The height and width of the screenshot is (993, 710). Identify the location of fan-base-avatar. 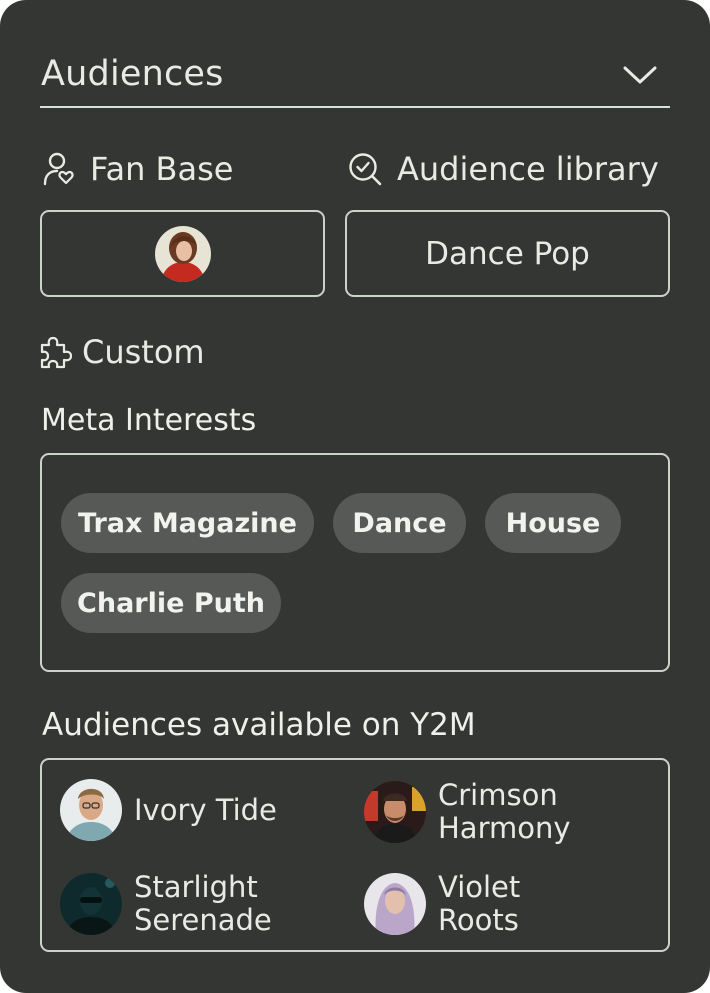
(182, 253).